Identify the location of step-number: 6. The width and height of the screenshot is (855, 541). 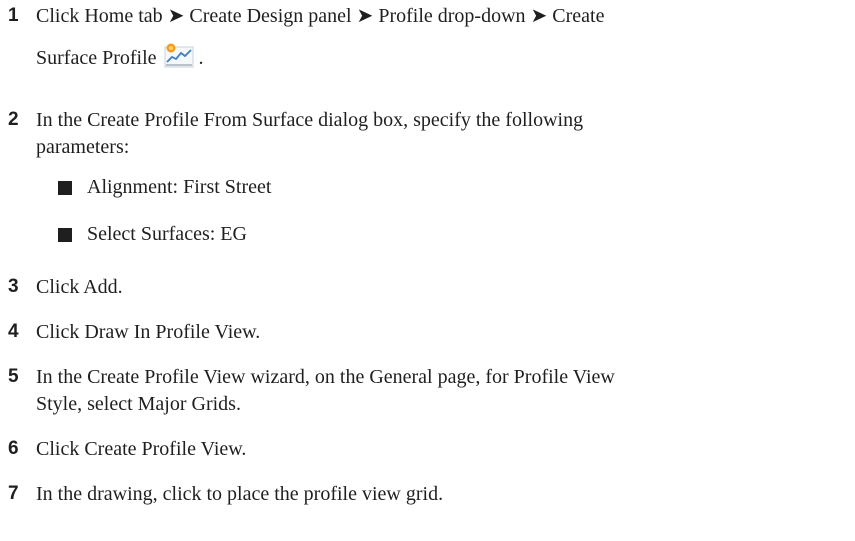
(13, 448).